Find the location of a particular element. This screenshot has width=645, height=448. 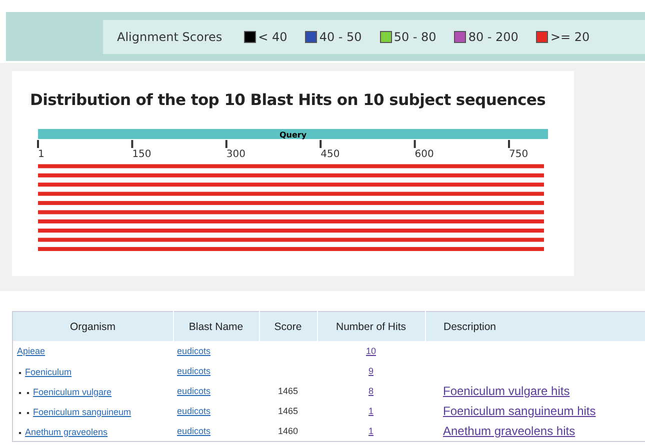

legend-label: 80 - 200 is located at coordinates (493, 37).